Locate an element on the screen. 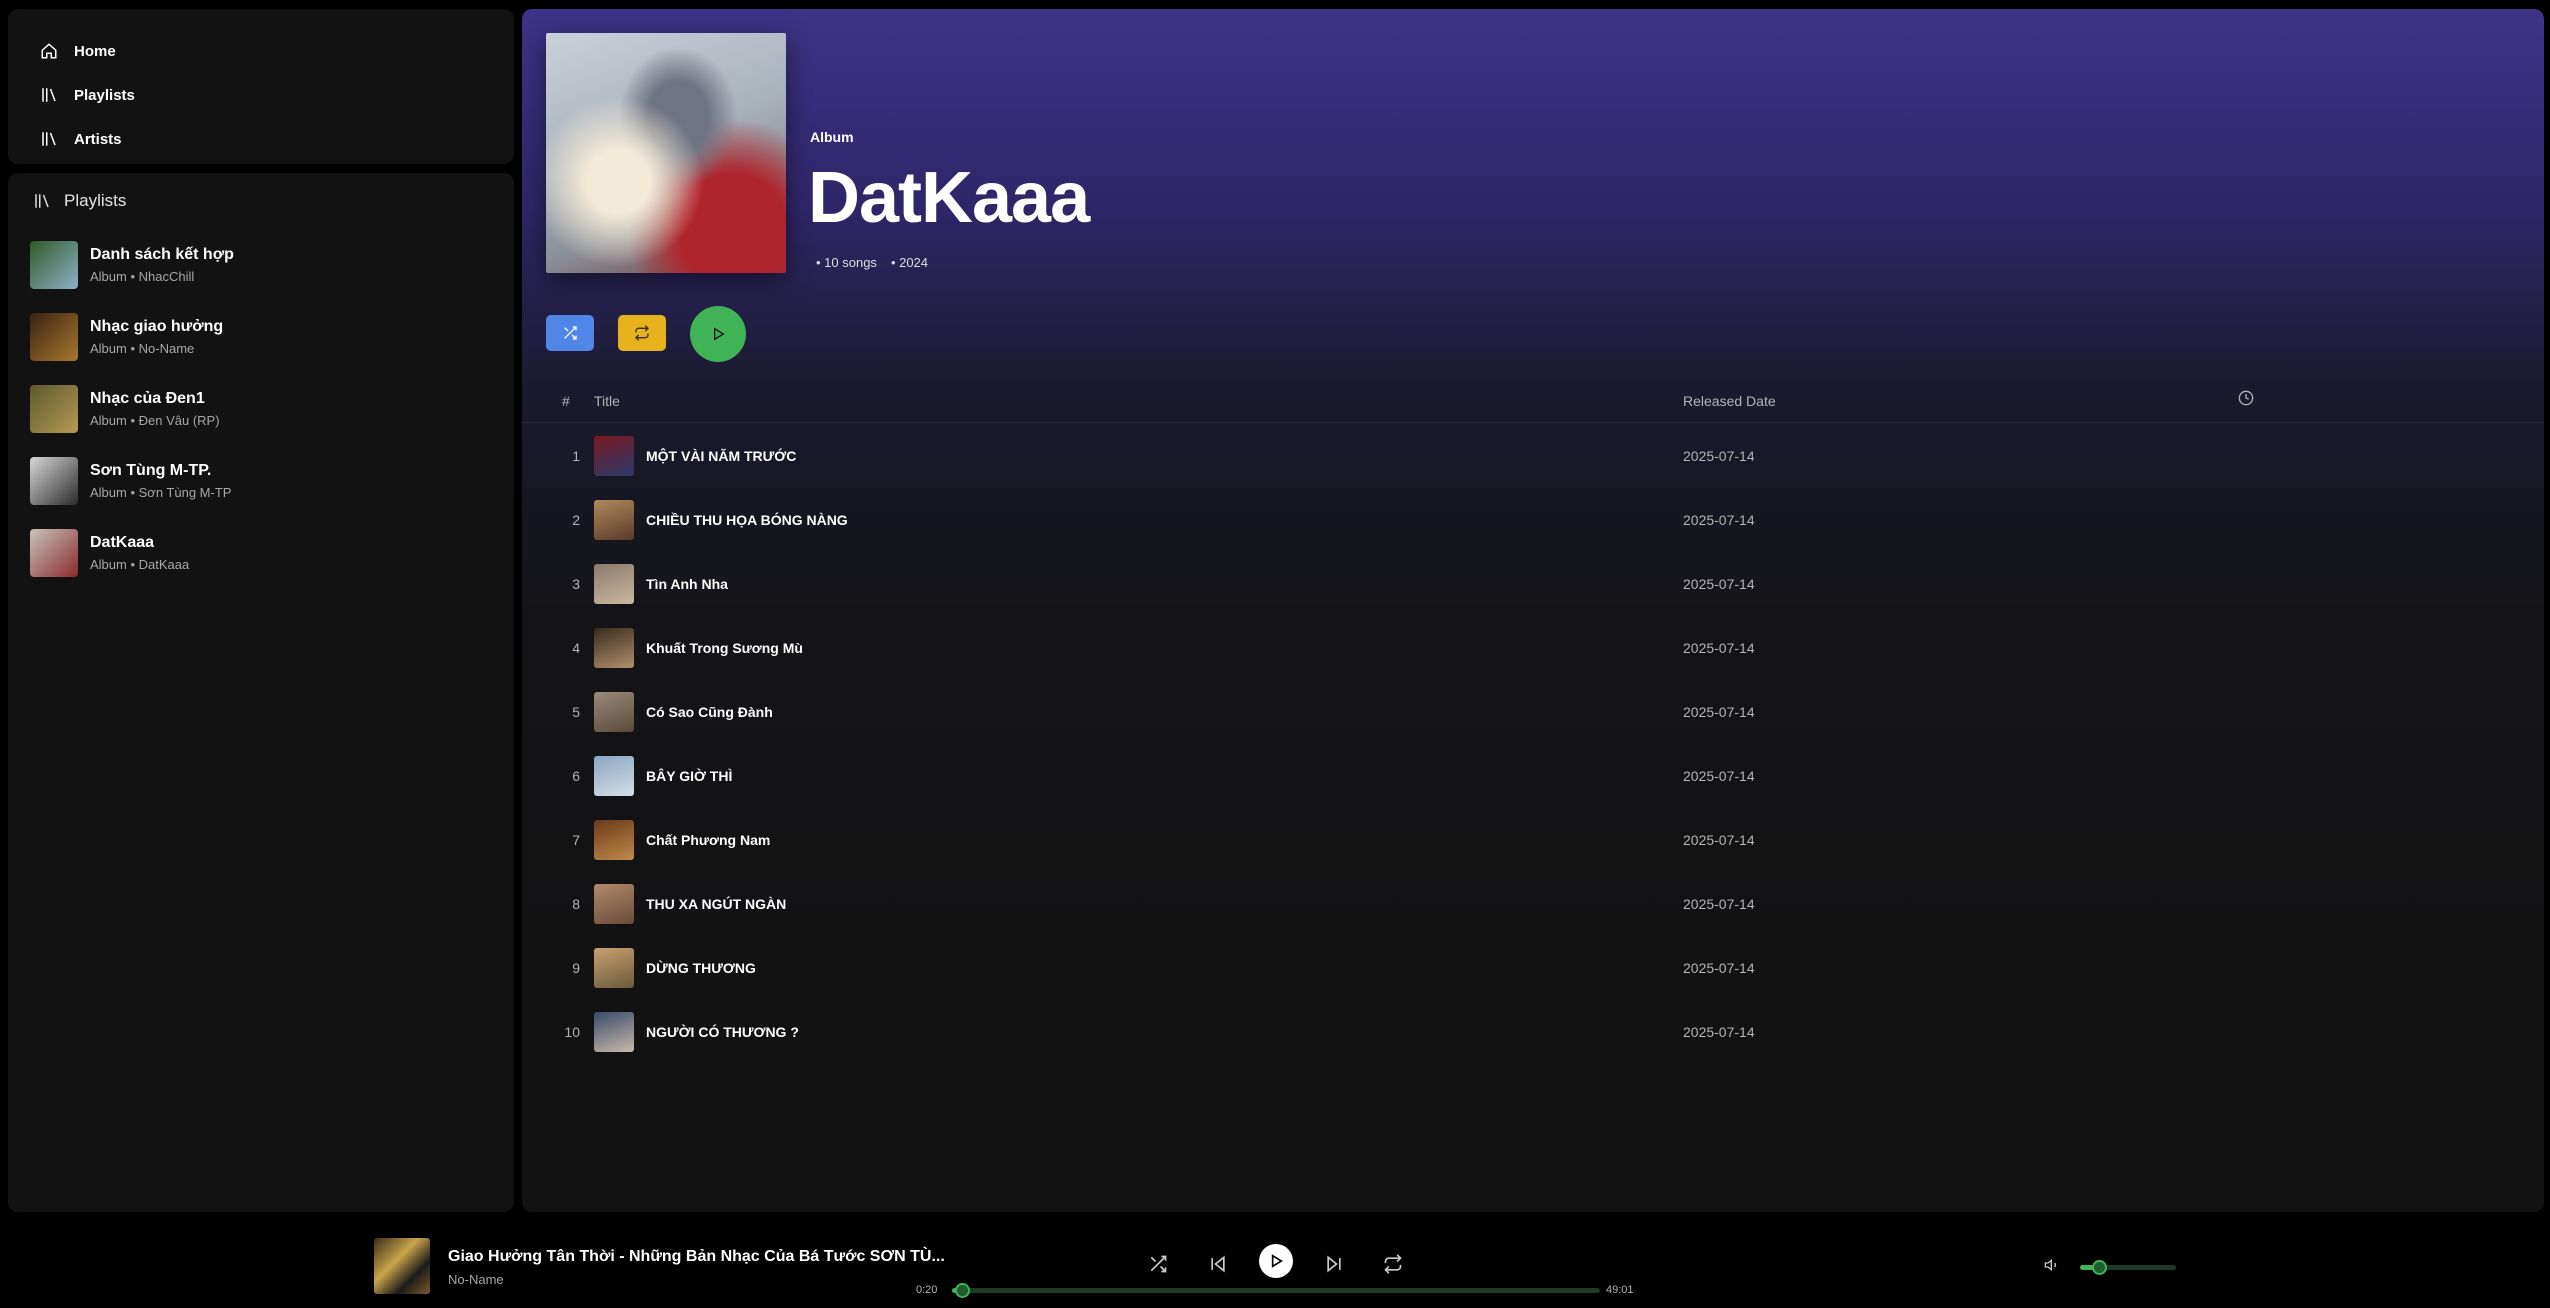 Image resolution: width=2550 pixels, height=1308 pixels. nav-home: Home is located at coordinates (78, 51).